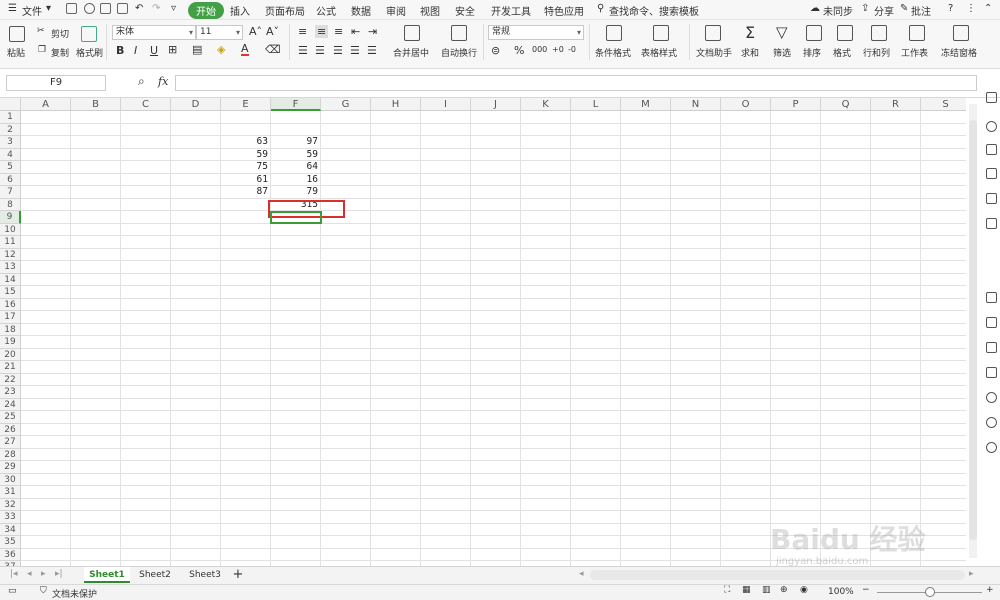  Describe the element at coordinates (991, 173) in the screenshot. I see `table-icon` at that location.